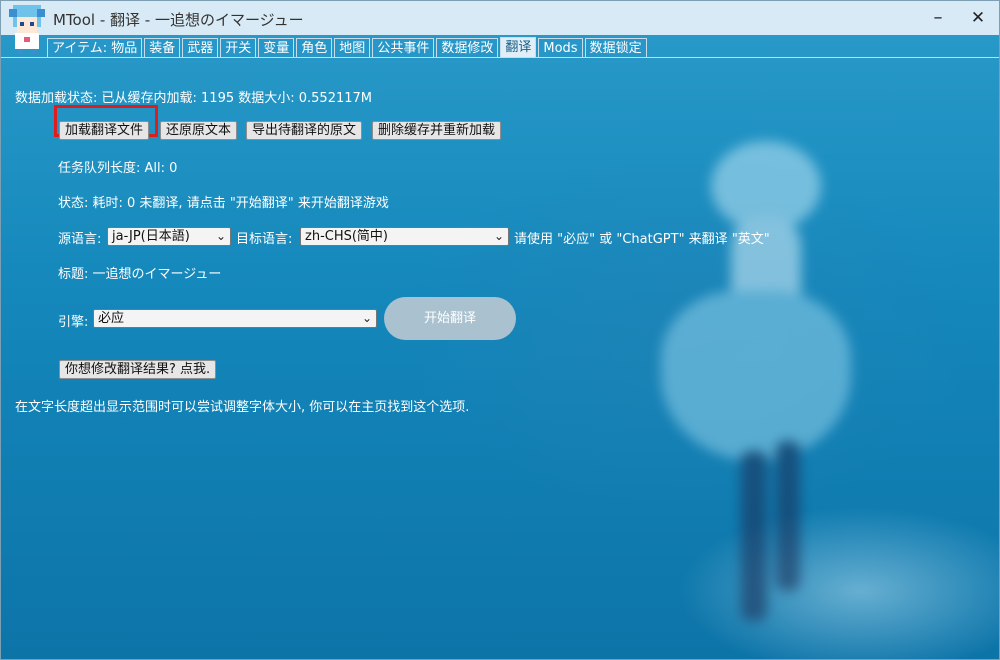 The image size is (1000, 660). What do you see at coordinates (223, 203) in the screenshot?
I see `status-text: 状态: 耗时: 0 未翻译, 请点击 "开始翻译" 来开始翻译游戏` at bounding box center [223, 203].